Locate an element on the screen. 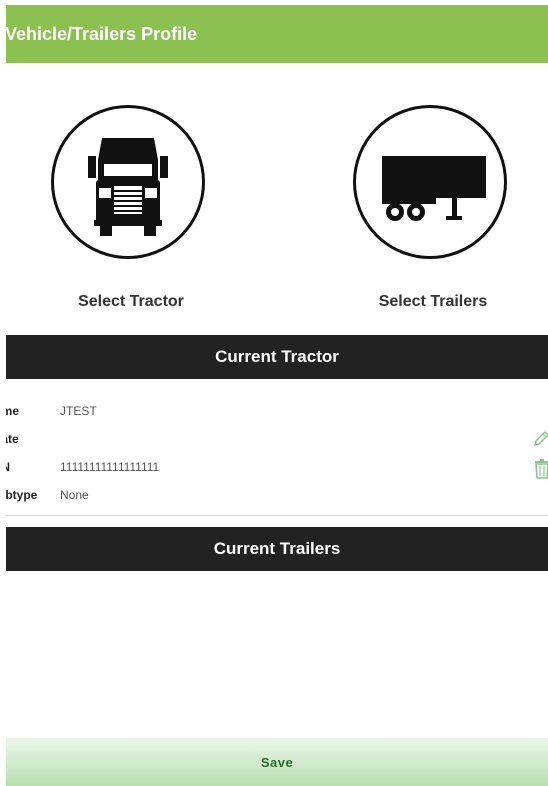 The width and height of the screenshot is (548, 786). truck-icon is located at coordinates (128, 187).